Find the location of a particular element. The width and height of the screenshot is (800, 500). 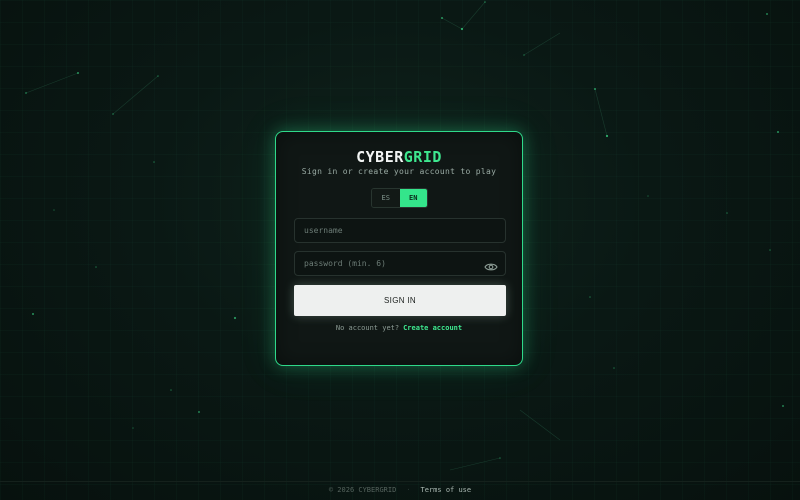

language-option-en: EN is located at coordinates (413, 198).